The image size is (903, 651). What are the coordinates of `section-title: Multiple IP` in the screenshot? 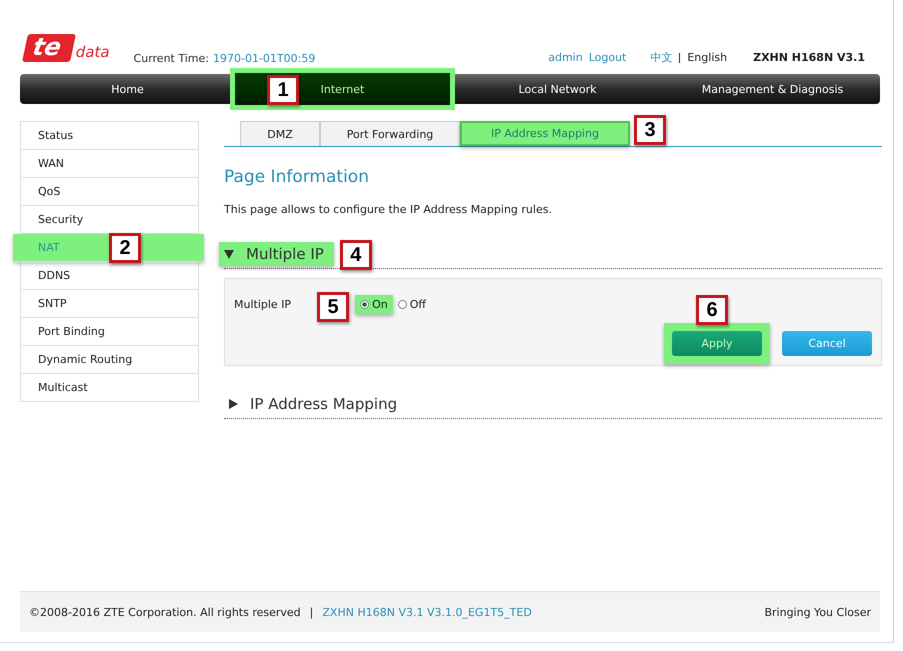 It's located at (285, 254).